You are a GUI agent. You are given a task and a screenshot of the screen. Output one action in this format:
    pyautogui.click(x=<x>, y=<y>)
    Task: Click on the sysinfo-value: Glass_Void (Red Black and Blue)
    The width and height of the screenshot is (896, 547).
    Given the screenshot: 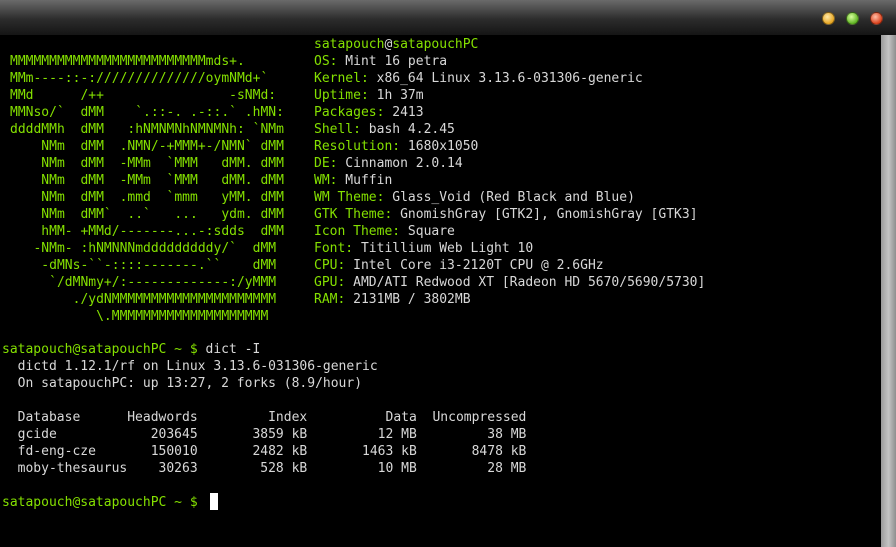 What is the action you would take?
    pyautogui.click(x=509, y=197)
    